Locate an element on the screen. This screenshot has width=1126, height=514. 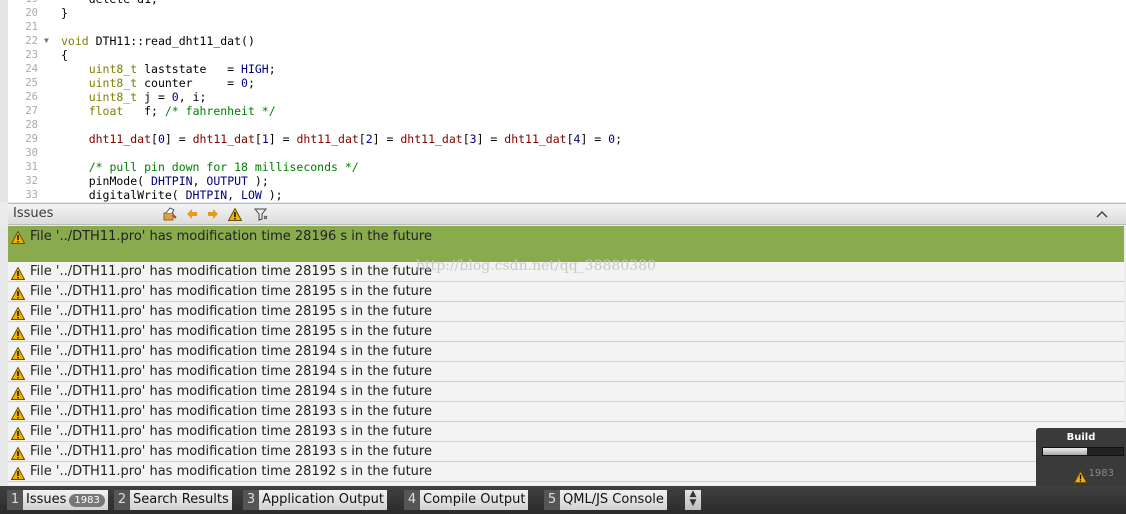
code-text: /* pull pin down for 18 milliseconds */ is located at coordinates (210, 167).